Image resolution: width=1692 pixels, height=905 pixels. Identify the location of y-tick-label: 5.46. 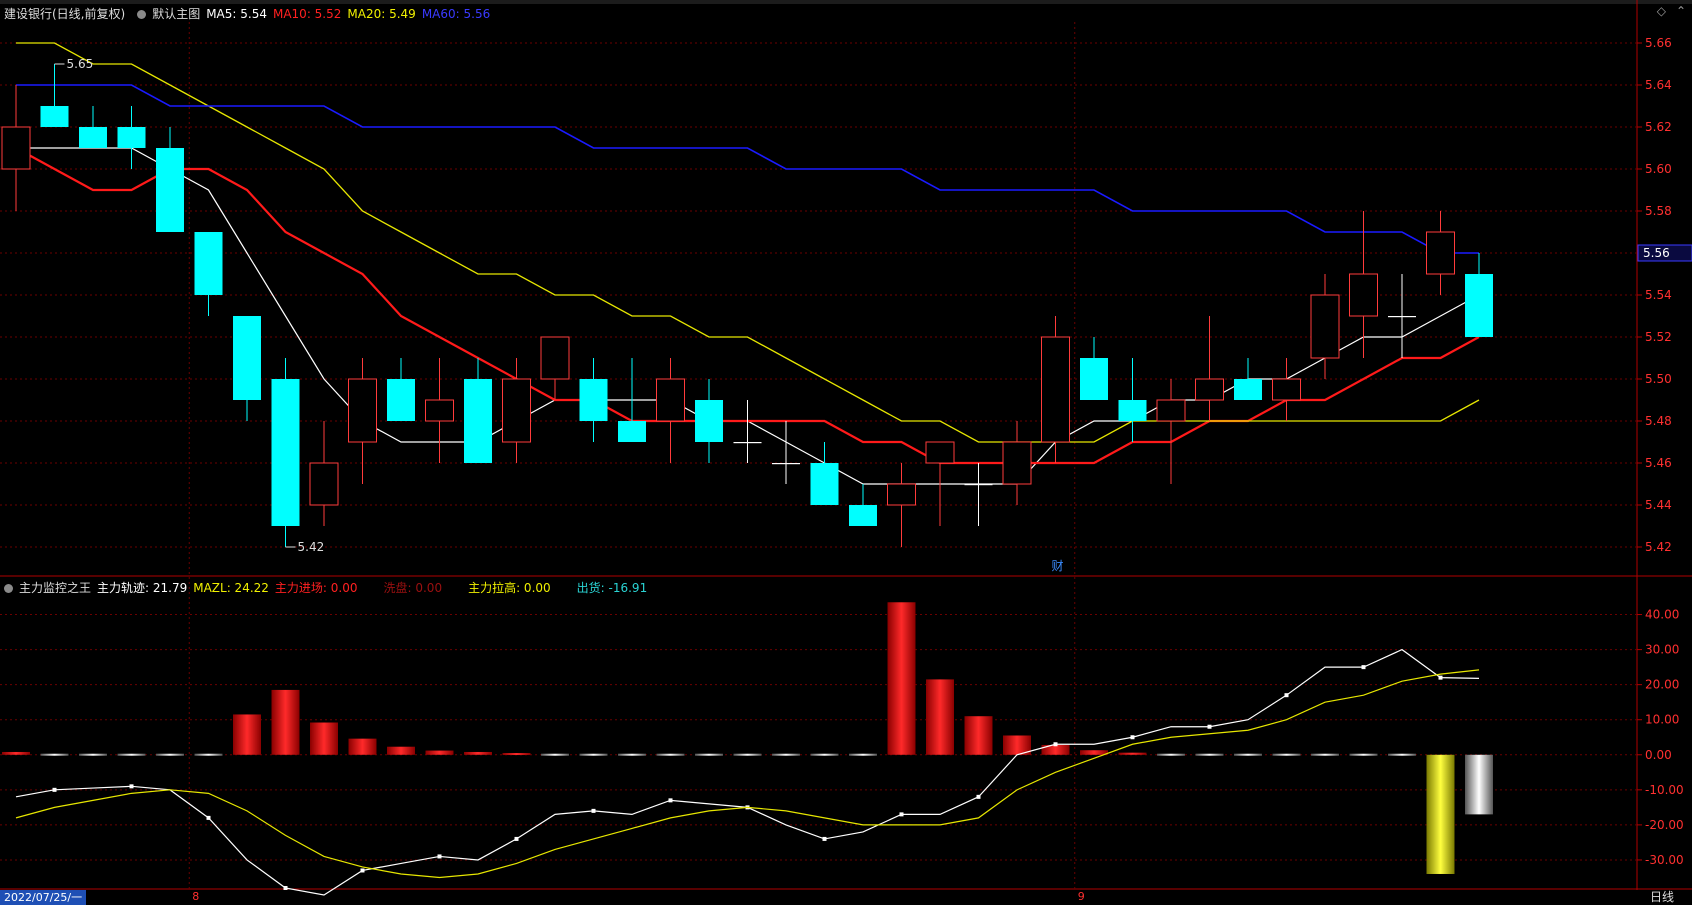
(1658, 463).